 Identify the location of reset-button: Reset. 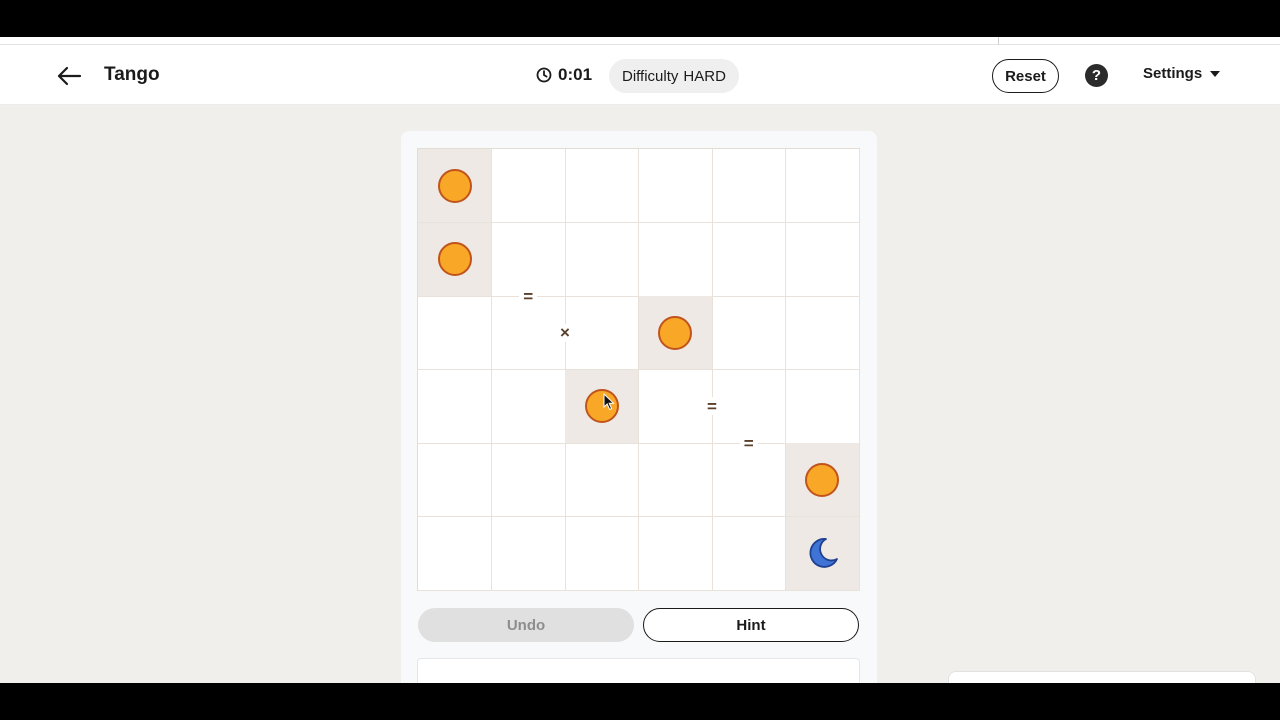
(1025, 76).